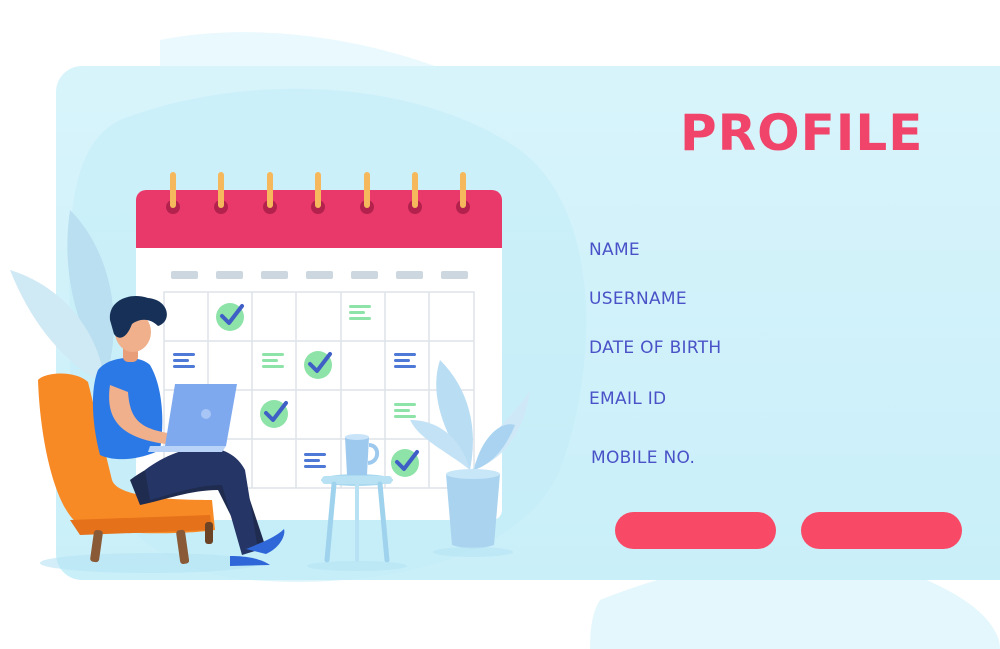 The height and width of the screenshot is (649, 1000). I want to click on date-of-birth-label: DATE OF BIRTH, so click(655, 348).